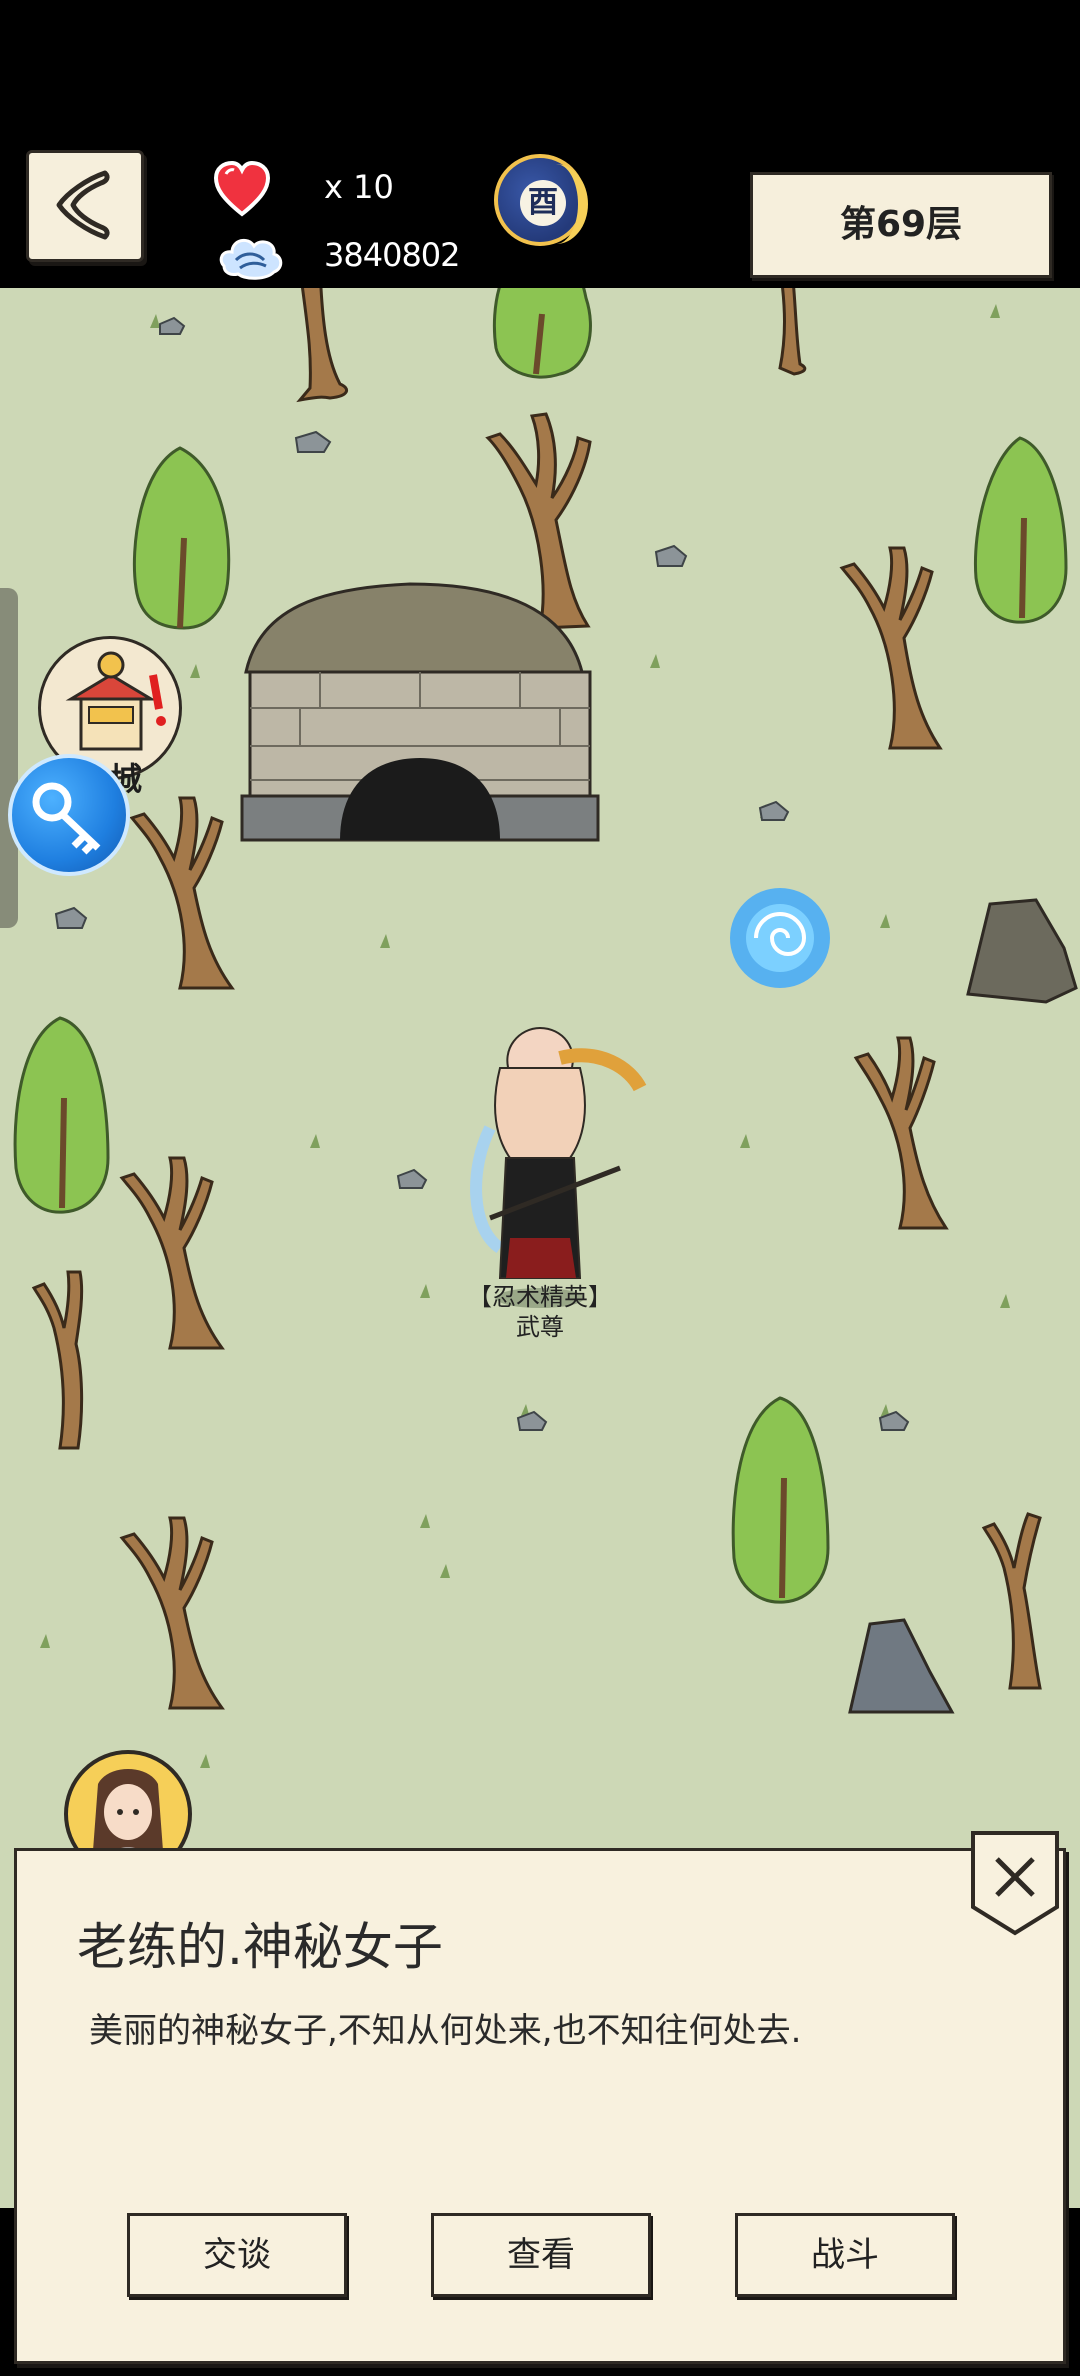  What do you see at coordinates (420, 712) in the screenshot?
I see `stone-cave` at bounding box center [420, 712].